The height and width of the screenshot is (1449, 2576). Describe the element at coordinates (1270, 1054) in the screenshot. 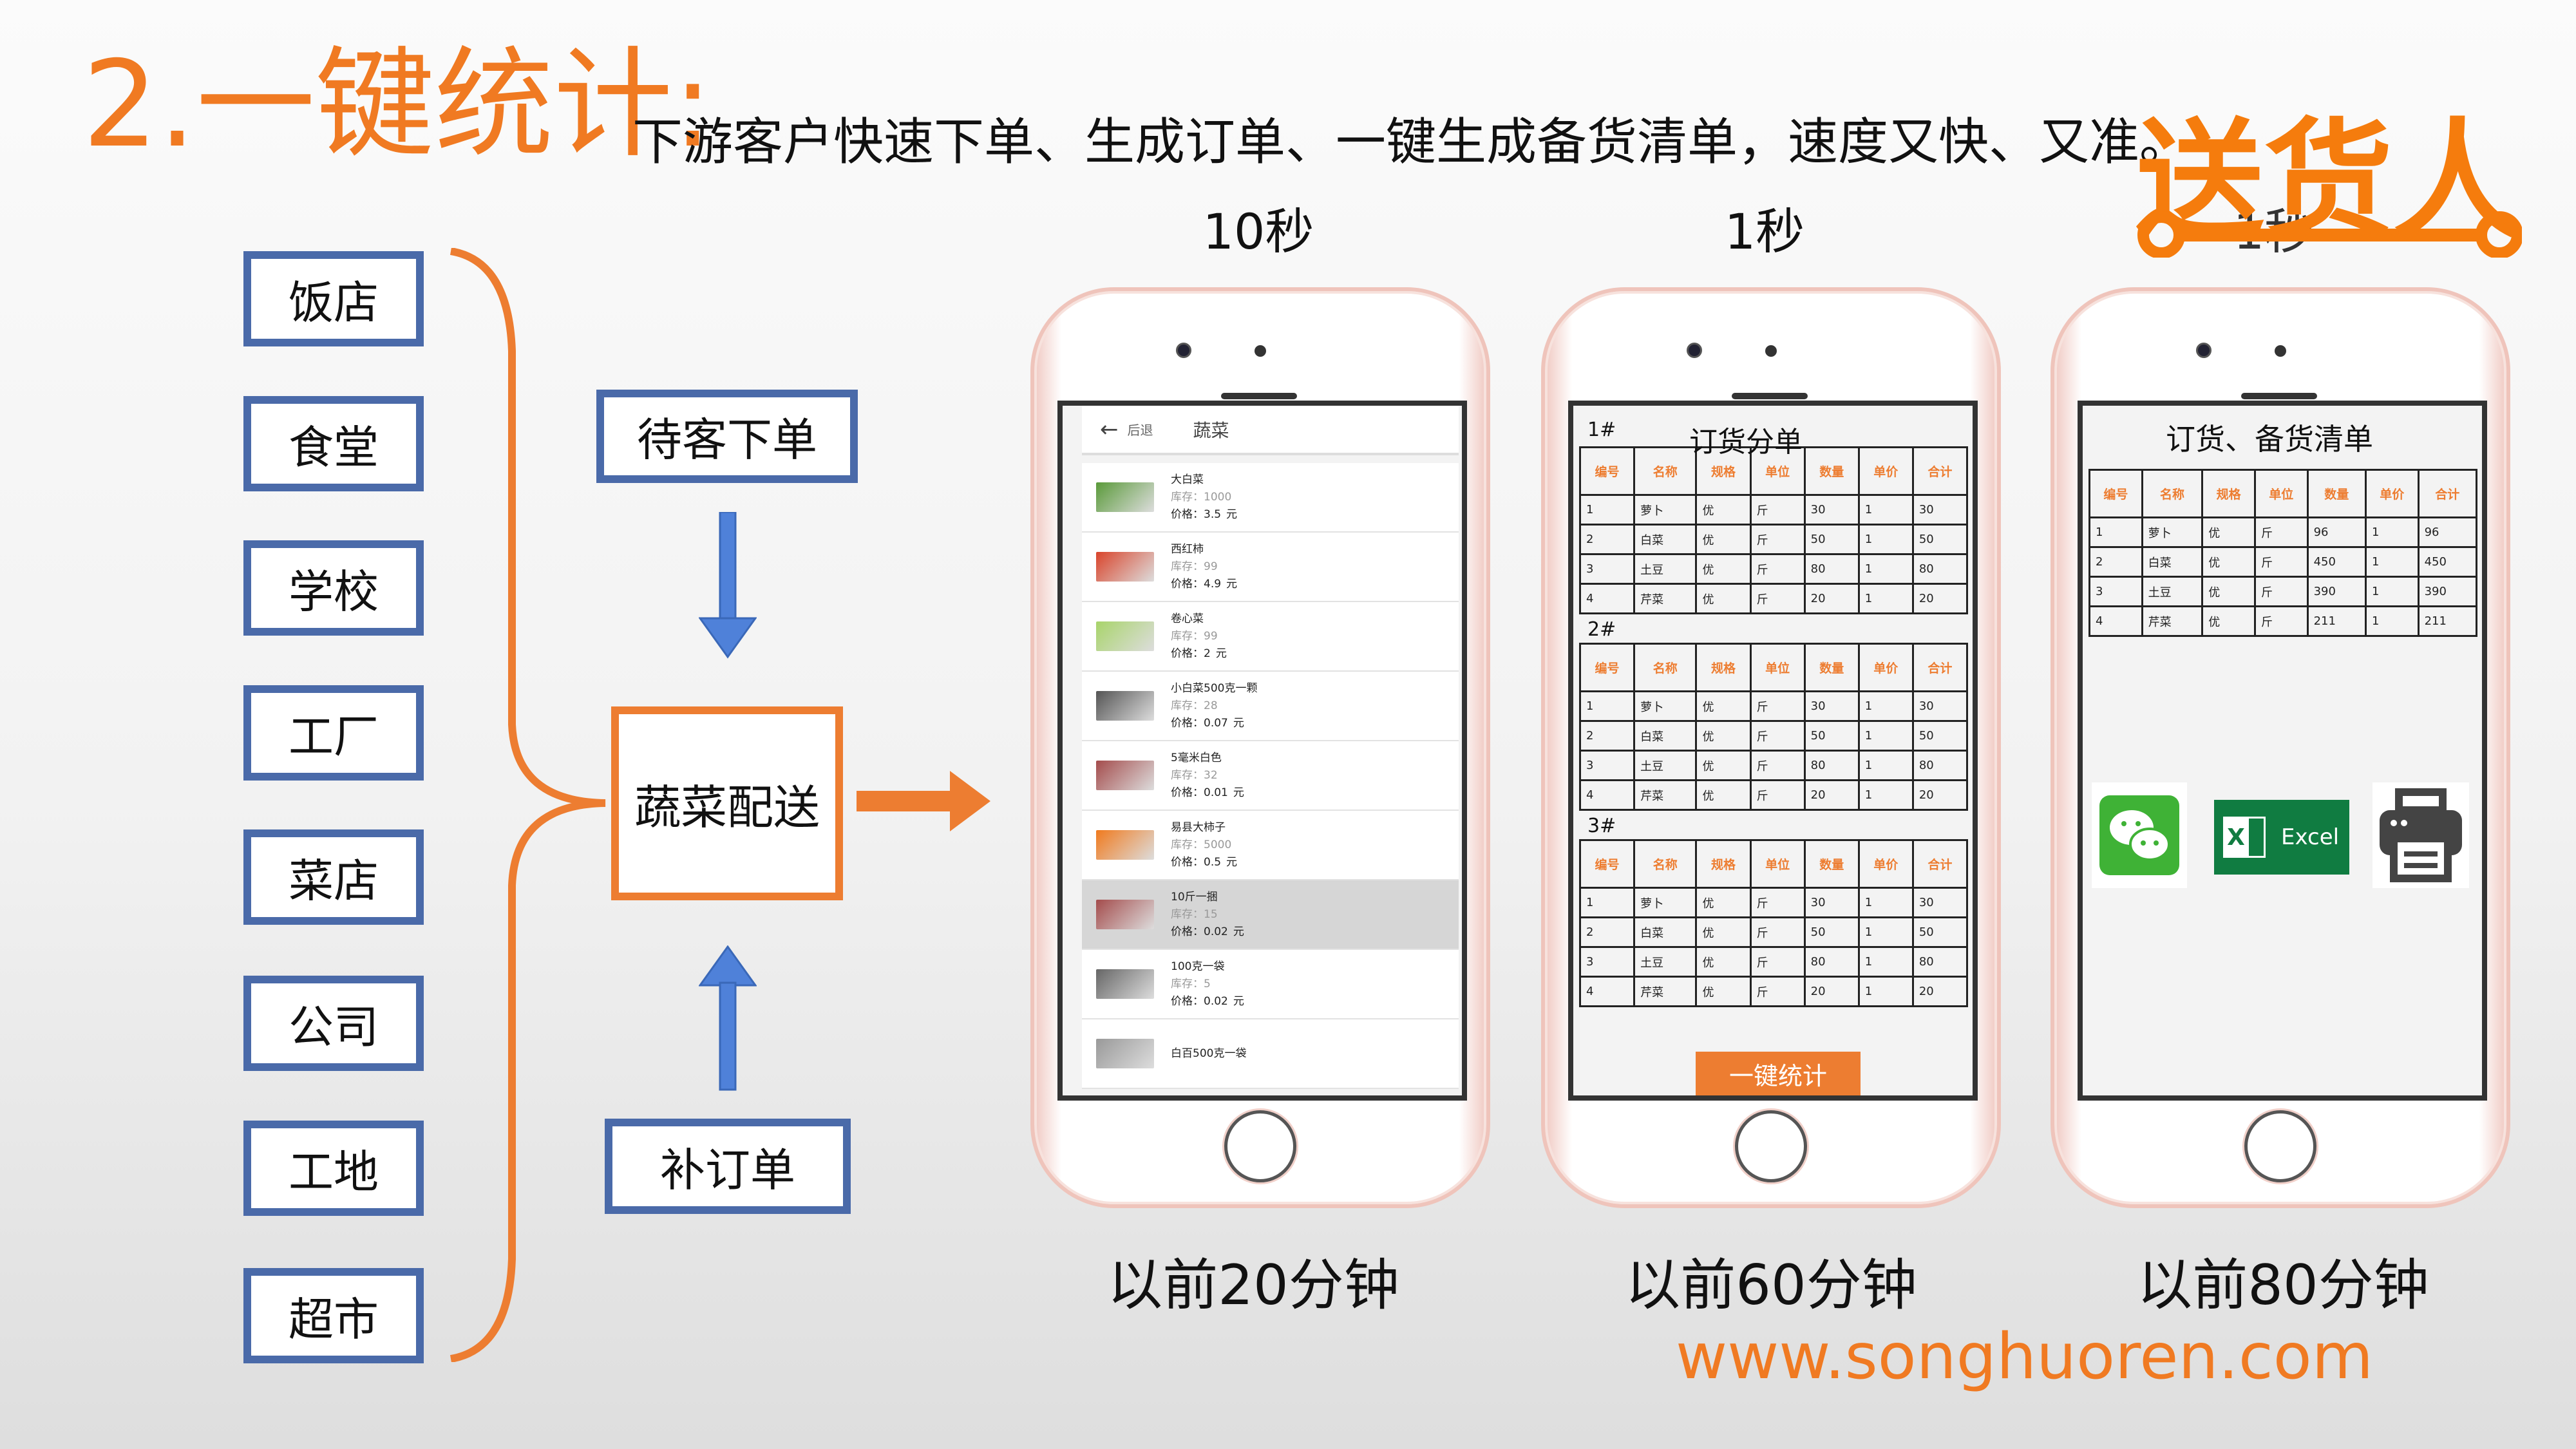

I see `product-list-item: 白百500克一袋` at that location.